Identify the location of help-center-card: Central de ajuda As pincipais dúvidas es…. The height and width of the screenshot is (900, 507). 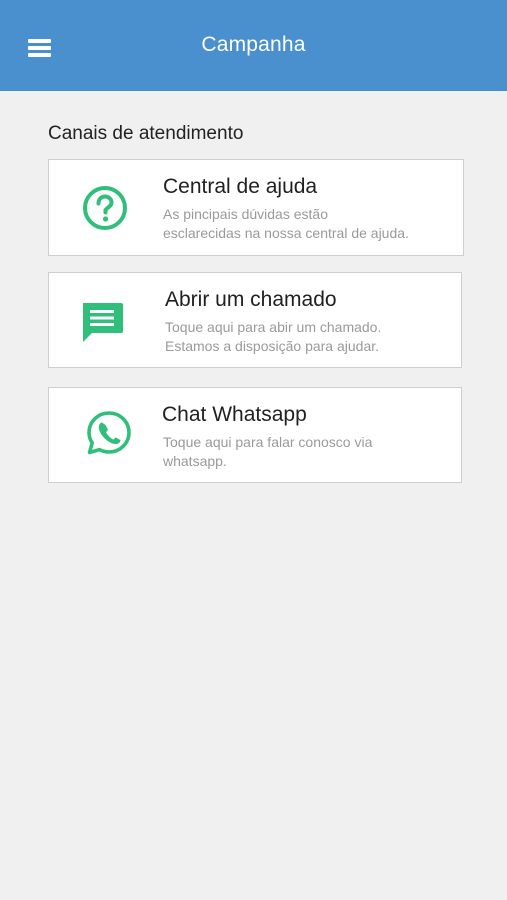
(256, 207).